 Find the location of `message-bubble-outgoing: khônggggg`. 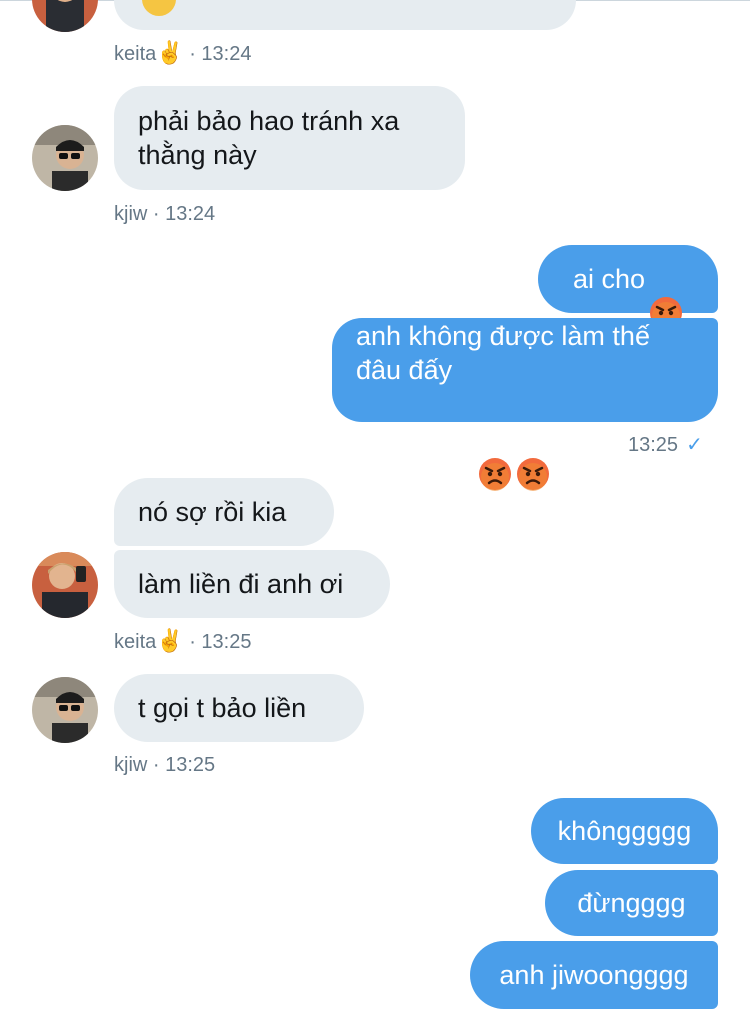

message-bubble-outgoing: khônggggg is located at coordinates (624, 831).